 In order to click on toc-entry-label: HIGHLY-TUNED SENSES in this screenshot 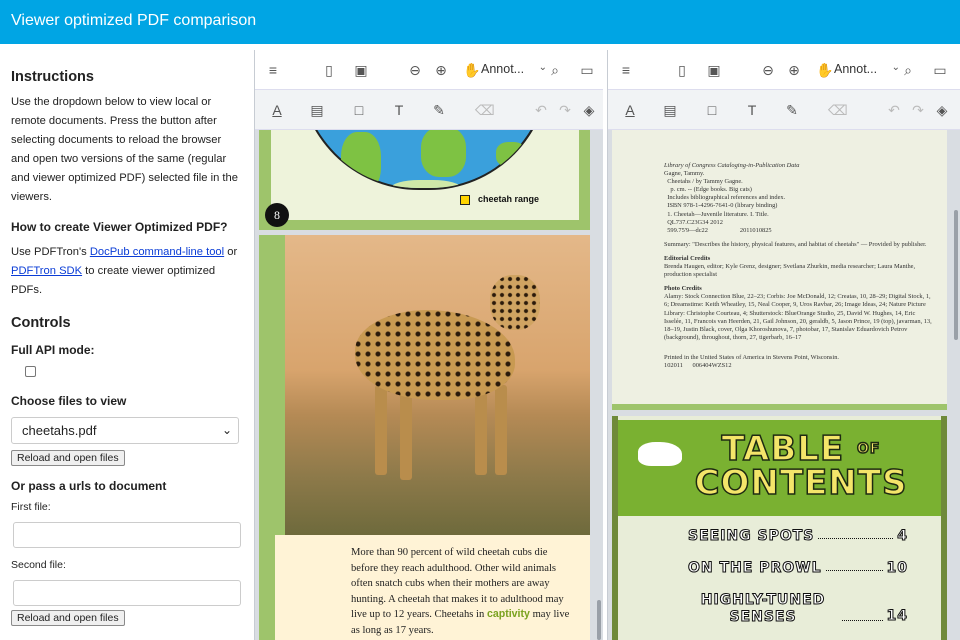, I will do `click(763, 609)`.